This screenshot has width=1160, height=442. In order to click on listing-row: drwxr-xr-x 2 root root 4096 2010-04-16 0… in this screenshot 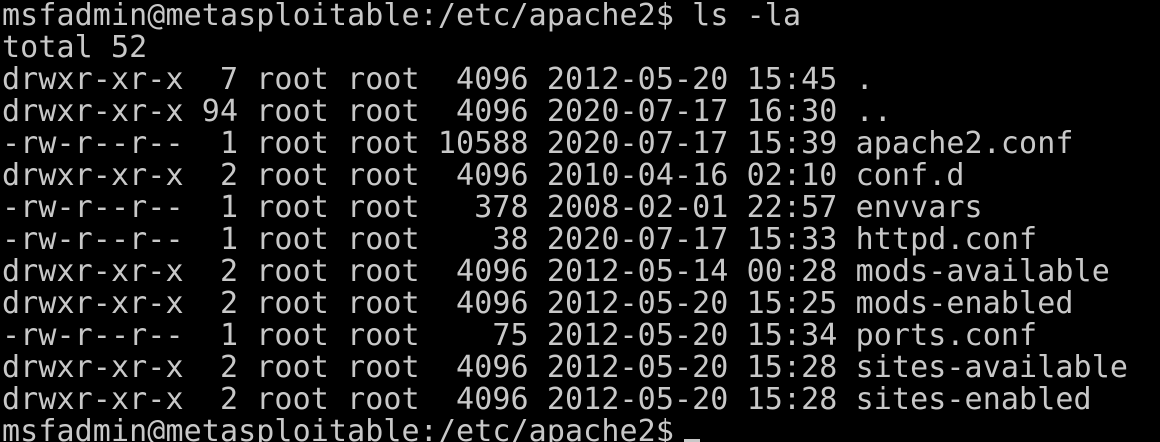, I will do `click(483, 176)`.